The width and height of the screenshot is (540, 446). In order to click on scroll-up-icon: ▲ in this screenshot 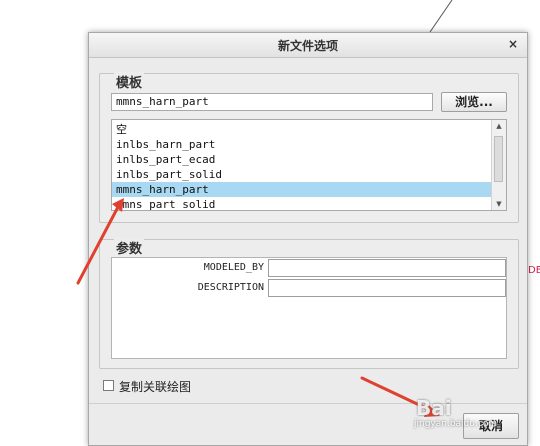, I will do `click(499, 126)`.